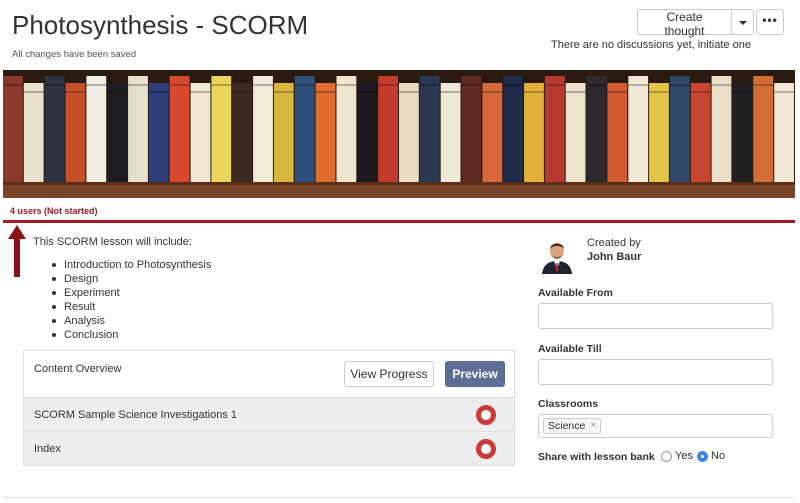 This screenshot has height=503, width=800. I want to click on available-from-label: Available From, so click(575, 293).